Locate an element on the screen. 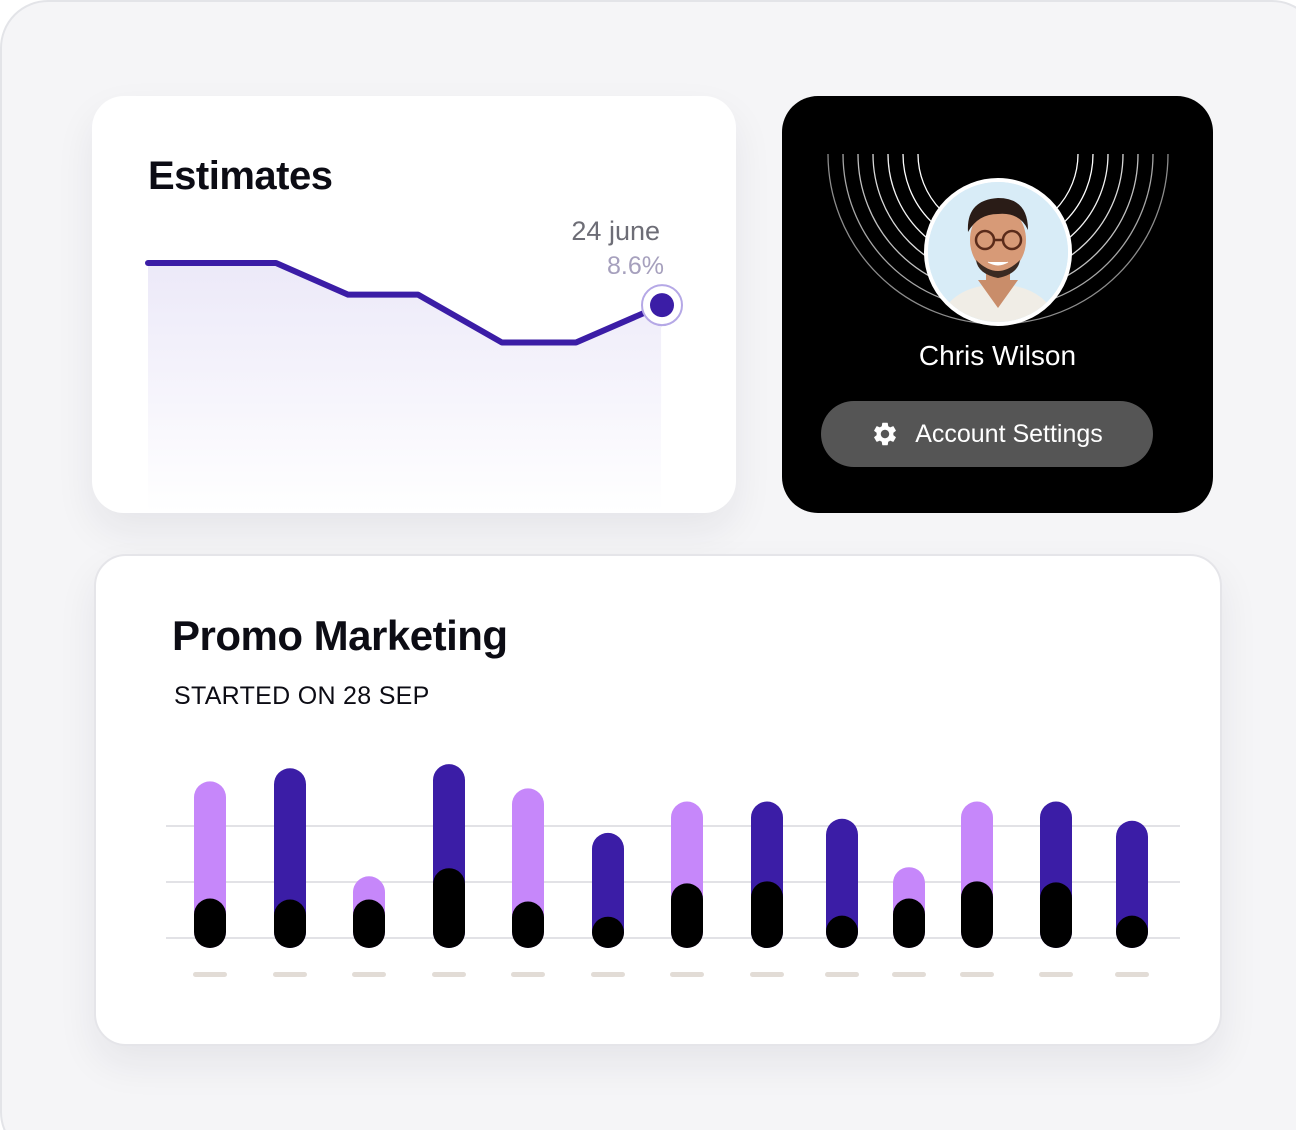  profile-card: Chris Wilson Account Settings is located at coordinates (997, 304).